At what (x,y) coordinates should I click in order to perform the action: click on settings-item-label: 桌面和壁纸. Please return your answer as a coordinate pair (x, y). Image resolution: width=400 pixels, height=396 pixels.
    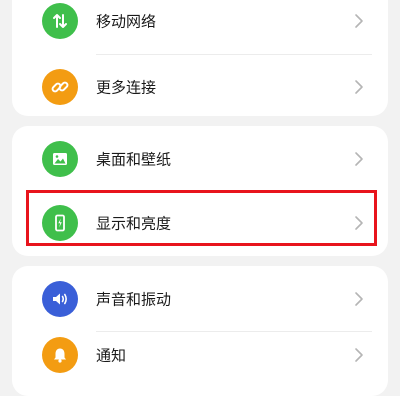
    Looking at the image, I should click on (134, 159).